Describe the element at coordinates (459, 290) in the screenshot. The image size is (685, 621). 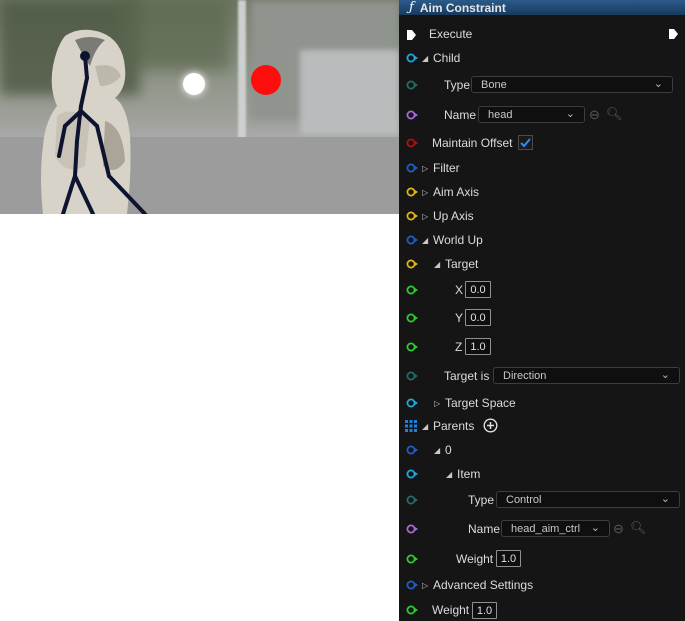
I see `x-label: X` at that location.